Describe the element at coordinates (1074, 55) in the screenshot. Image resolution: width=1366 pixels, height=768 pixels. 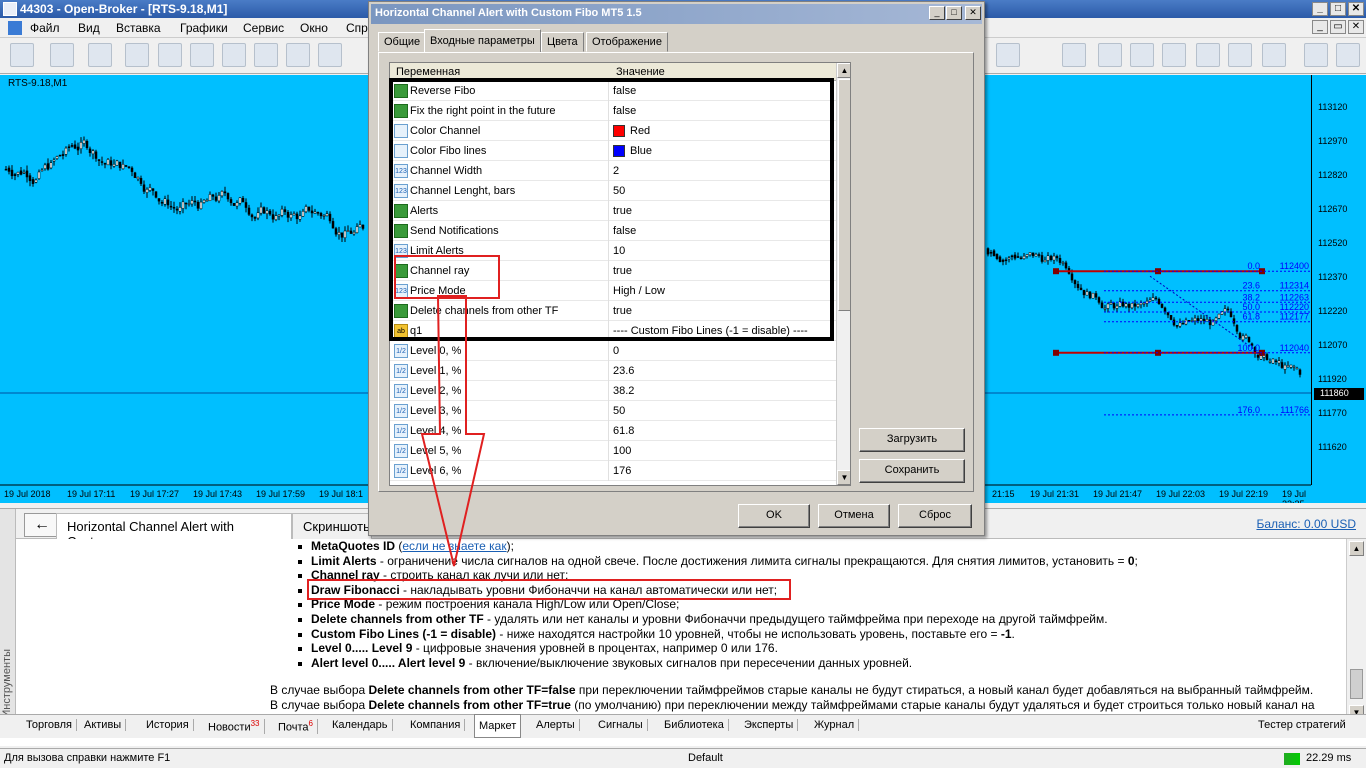
I see `horizontal-line-icon` at that location.